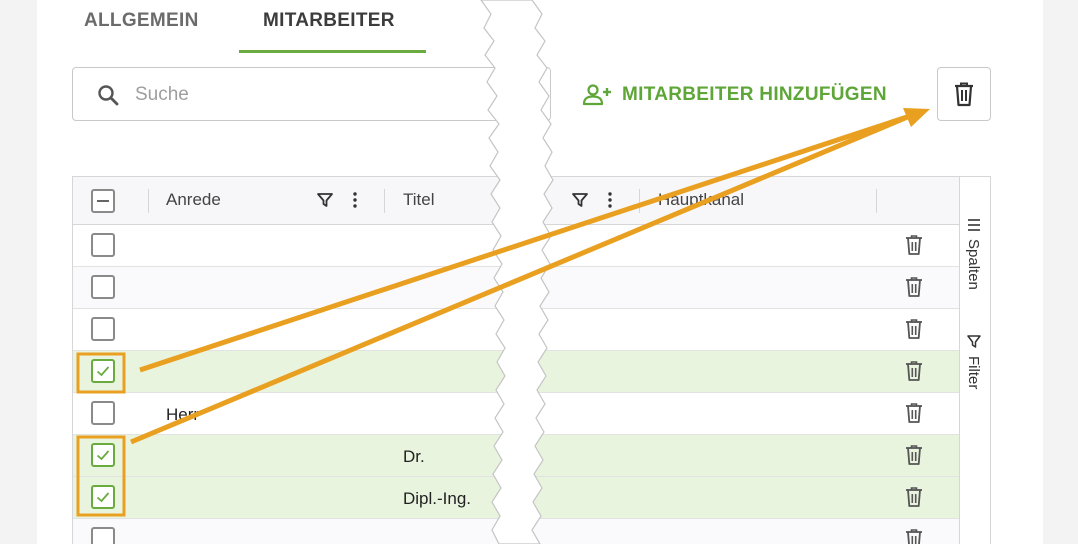 The height and width of the screenshot is (544, 1078). What do you see at coordinates (108, 95) in the screenshot?
I see `search-icon` at bounding box center [108, 95].